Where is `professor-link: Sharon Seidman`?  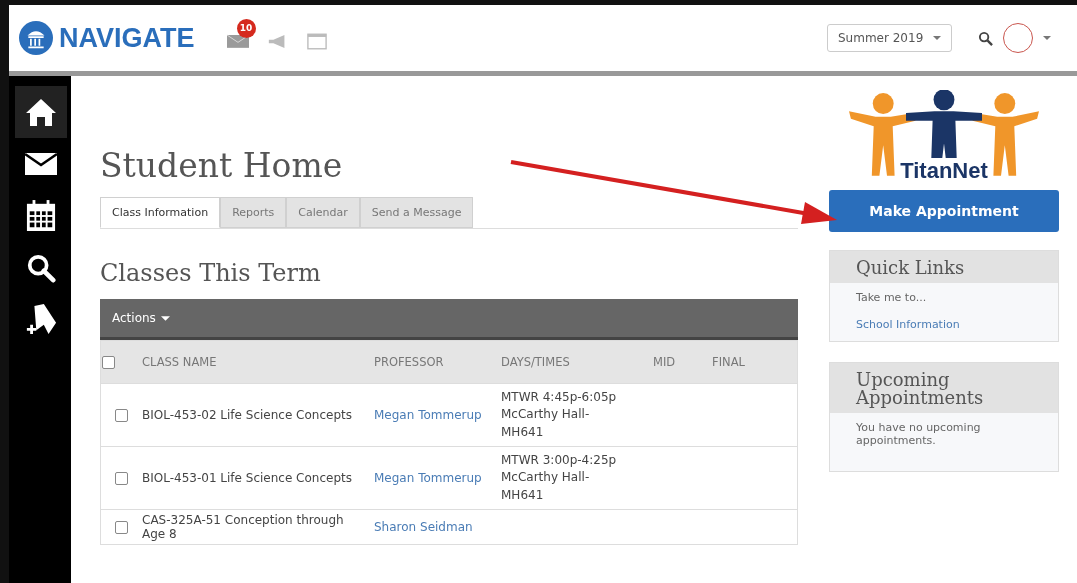
professor-link: Sharon Seidman is located at coordinates (423, 527).